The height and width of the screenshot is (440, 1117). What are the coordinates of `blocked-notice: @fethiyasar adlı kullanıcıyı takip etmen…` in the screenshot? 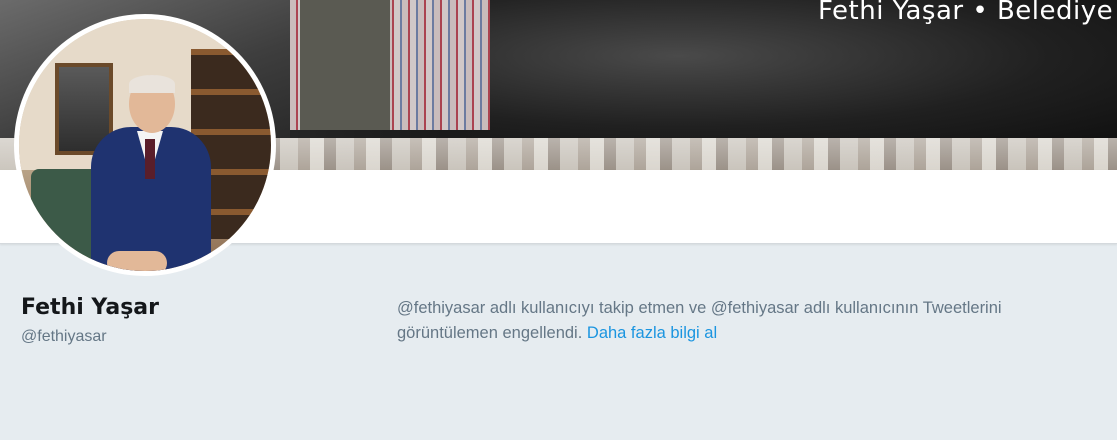 It's located at (737, 321).